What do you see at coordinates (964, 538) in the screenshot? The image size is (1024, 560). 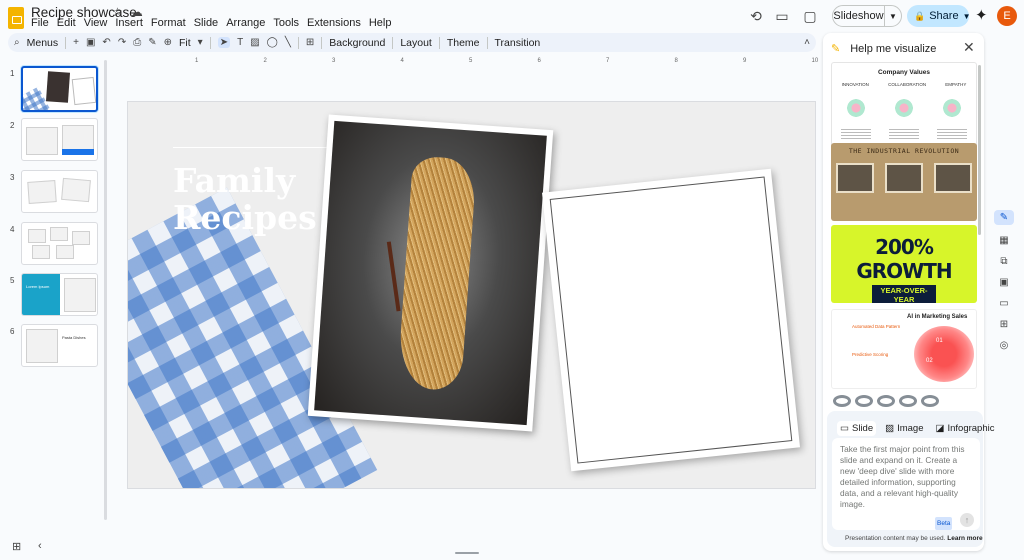 I see `learn-more-link: Learn more` at bounding box center [964, 538].